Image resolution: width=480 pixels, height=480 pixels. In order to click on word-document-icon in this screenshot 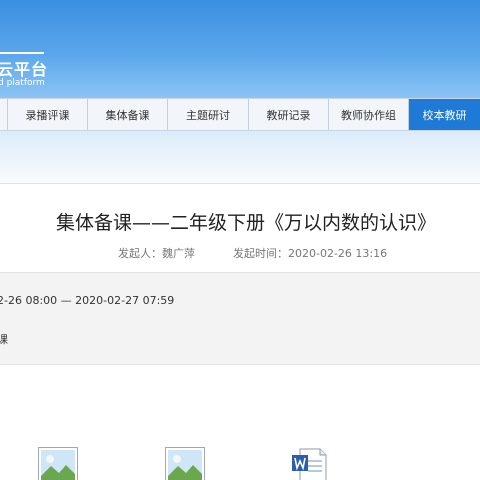, I will do `click(309, 463)`.